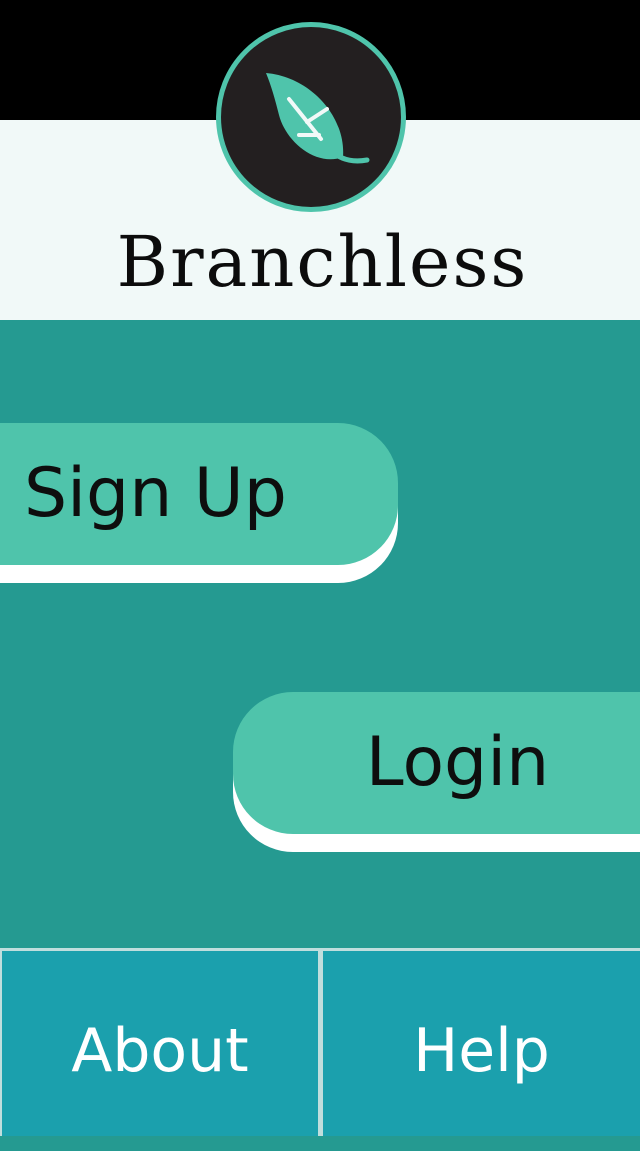 This screenshot has height=1151, width=640. I want to click on leaf-icon, so click(318, 118).